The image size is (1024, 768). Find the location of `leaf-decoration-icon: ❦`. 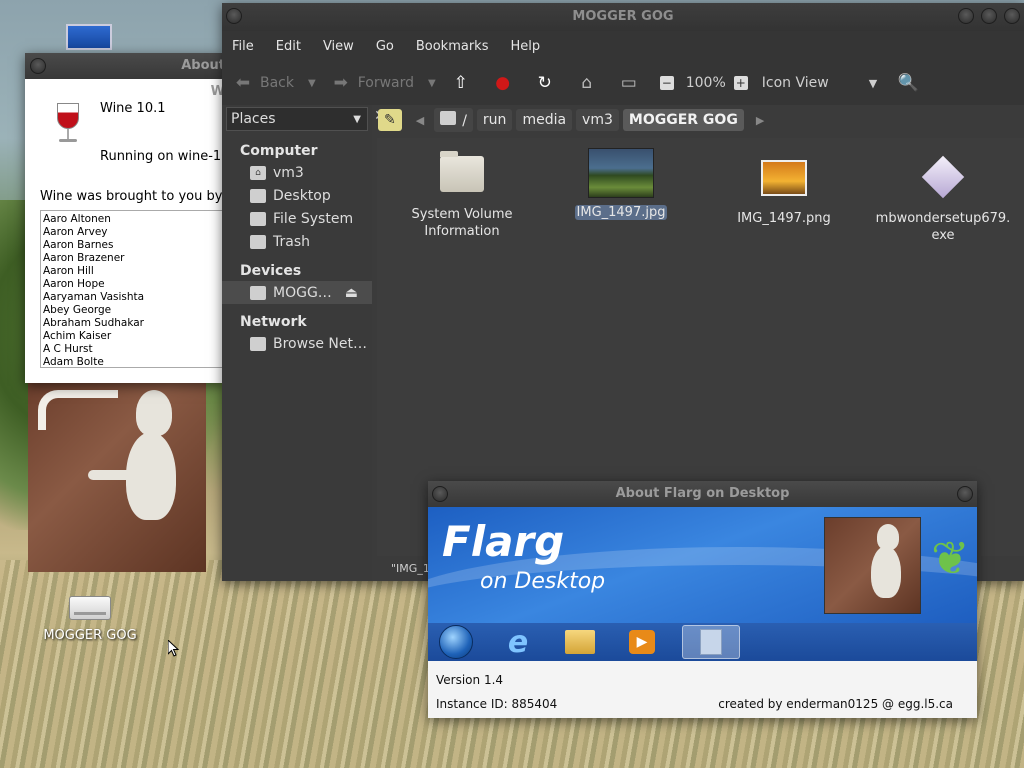

leaf-decoration-icon: ❦ is located at coordinates (950, 558).